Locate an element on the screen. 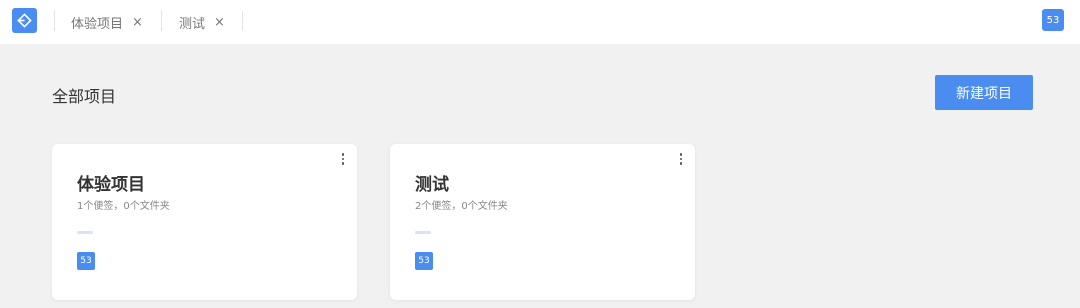  tab-test: 测试 × is located at coordinates (202, 22).